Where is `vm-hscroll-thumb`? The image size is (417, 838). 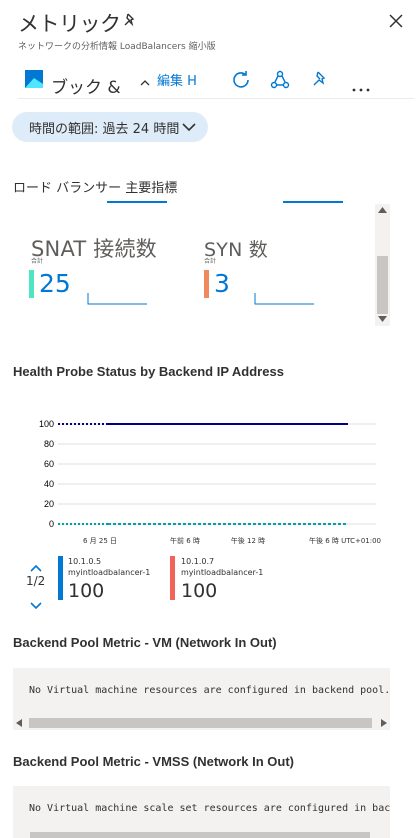
vm-hscroll-thumb is located at coordinates (200, 723).